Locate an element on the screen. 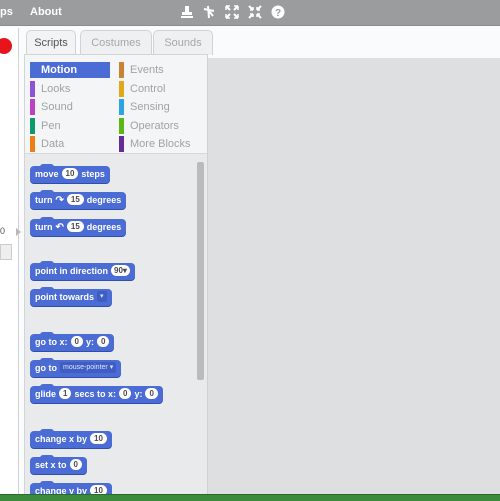 The image size is (500, 501). direction-dropdown: 90▾ is located at coordinates (120, 271).